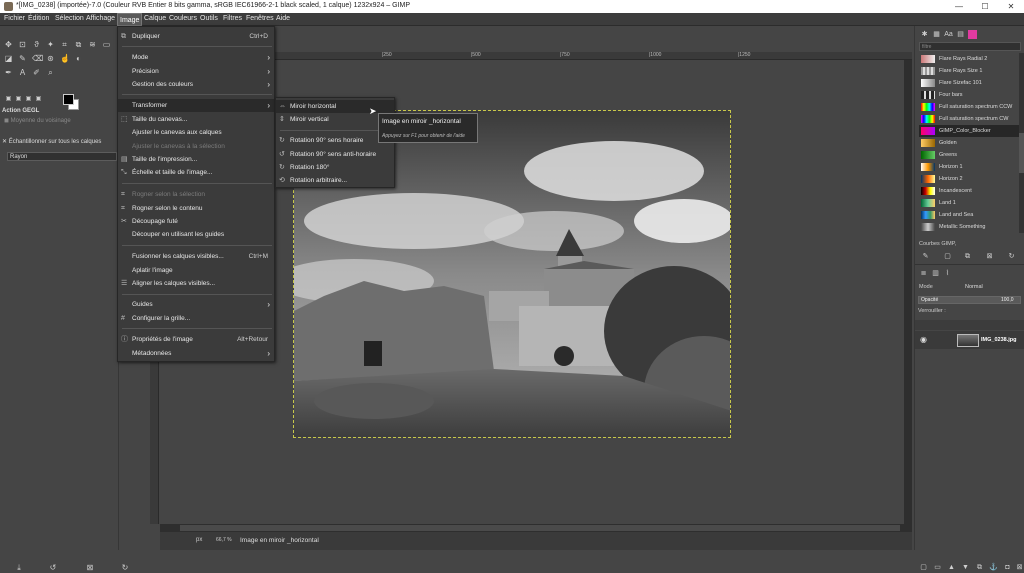 This screenshot has width=1024, height=573. Describe the element at coordinates (972, 34) in the screenshot. I see `tab-gradients-icon` at that location.